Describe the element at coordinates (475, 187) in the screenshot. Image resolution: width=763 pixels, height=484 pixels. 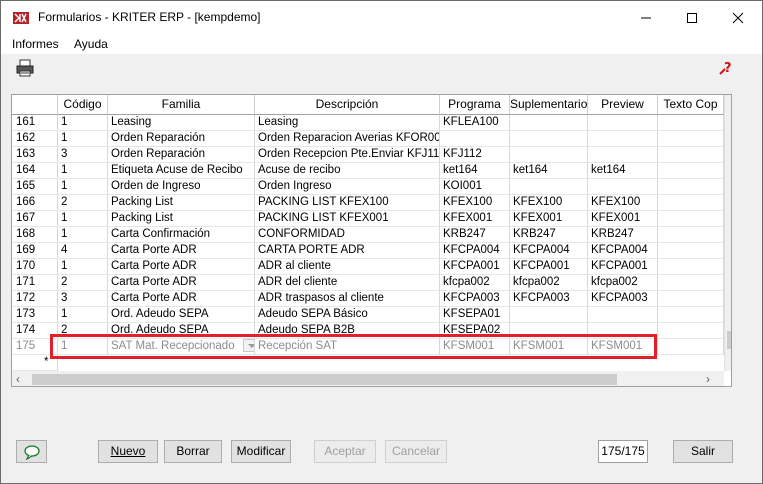
I see `cell-programa: KOI001` at that location.